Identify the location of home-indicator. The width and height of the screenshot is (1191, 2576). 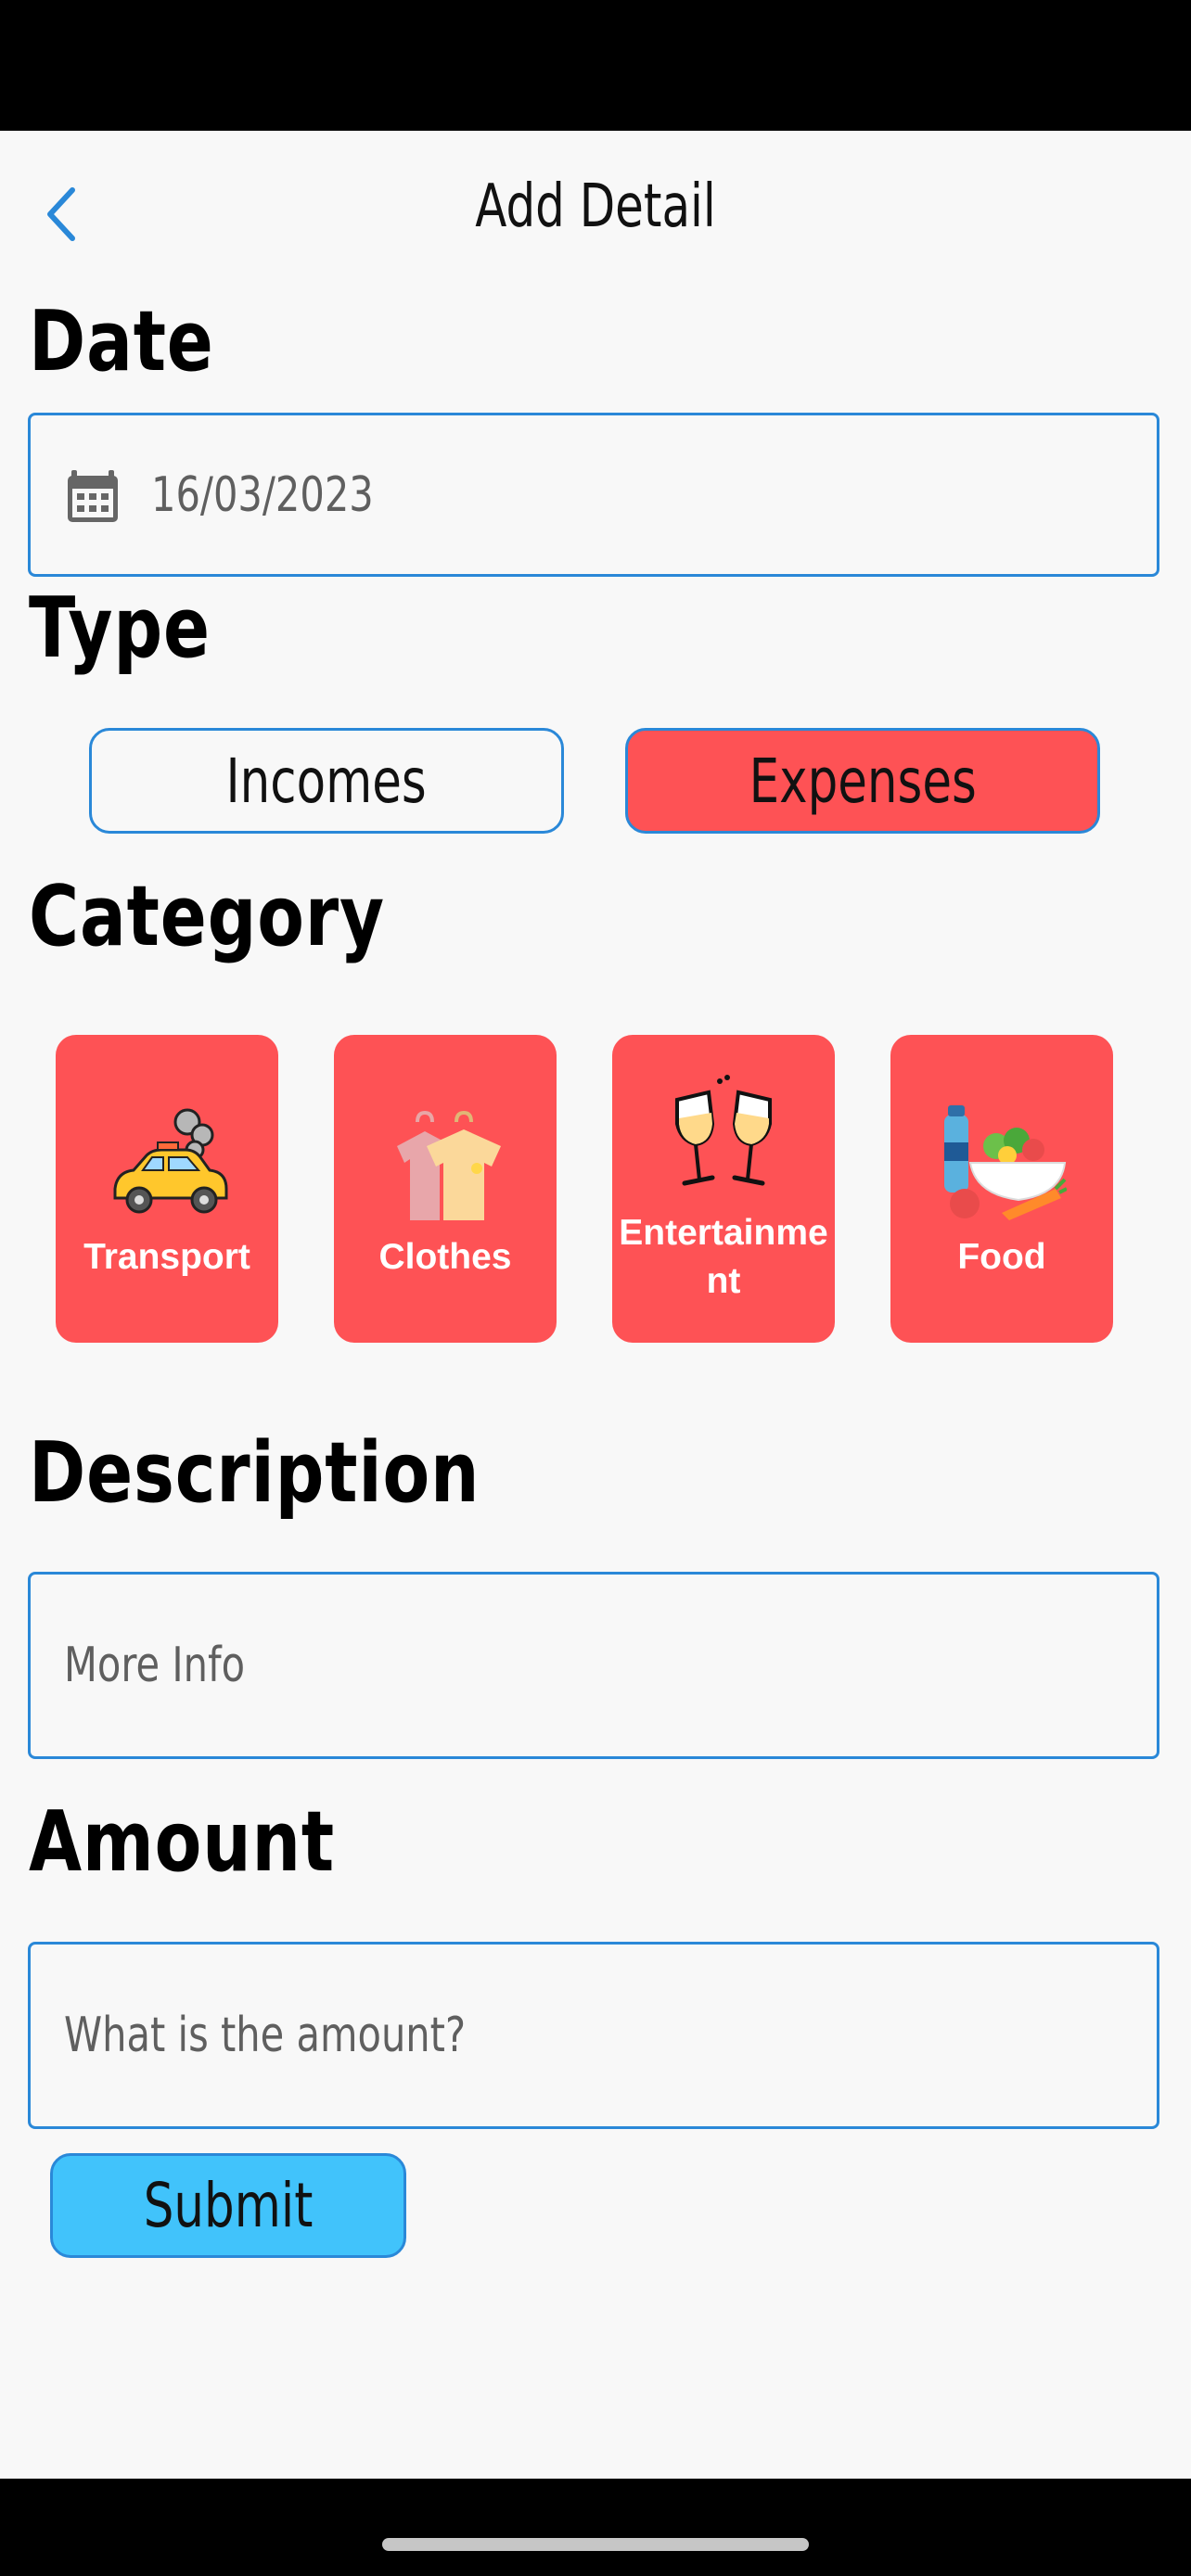
(595, 2544).